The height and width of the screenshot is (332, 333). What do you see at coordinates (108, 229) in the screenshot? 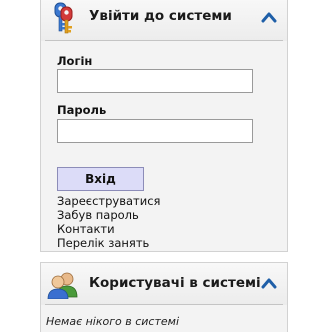
I see `contacts-link: Контакти` at bounding box center [108, 229].